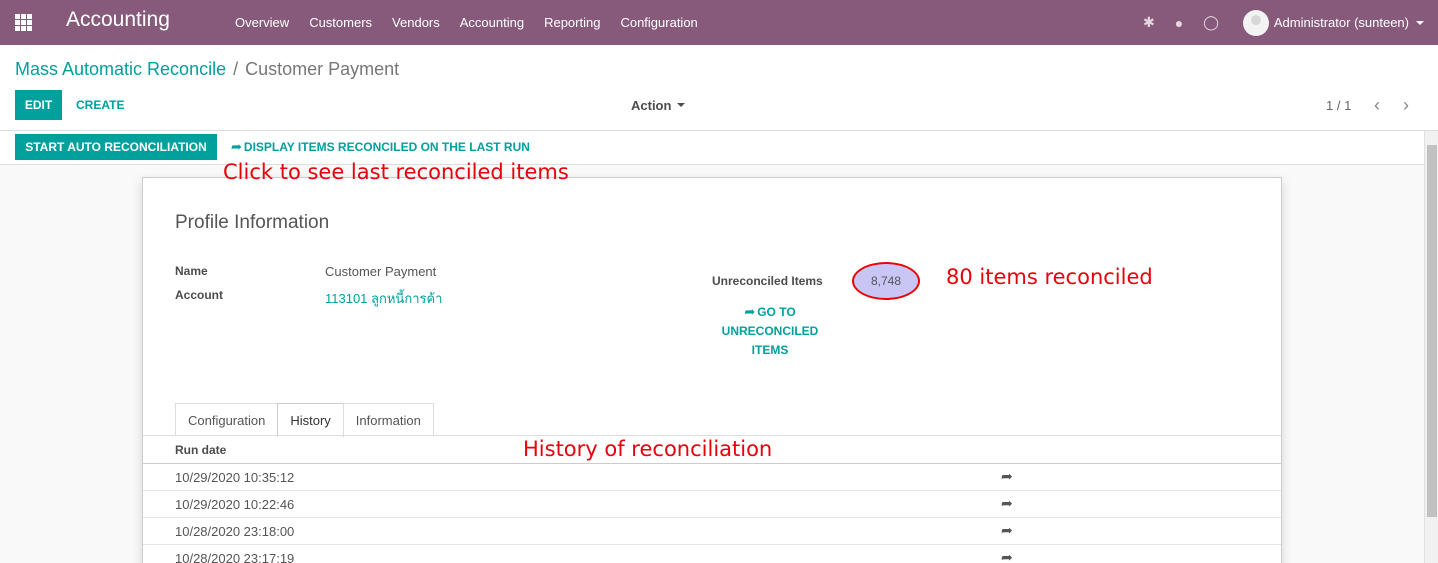 This screenshot has height=563, width=1438. What do you see at coordinates (1211, 22) in the screenshot?
I see `clock-icon: ◯` at bounding box center [1211, 22].